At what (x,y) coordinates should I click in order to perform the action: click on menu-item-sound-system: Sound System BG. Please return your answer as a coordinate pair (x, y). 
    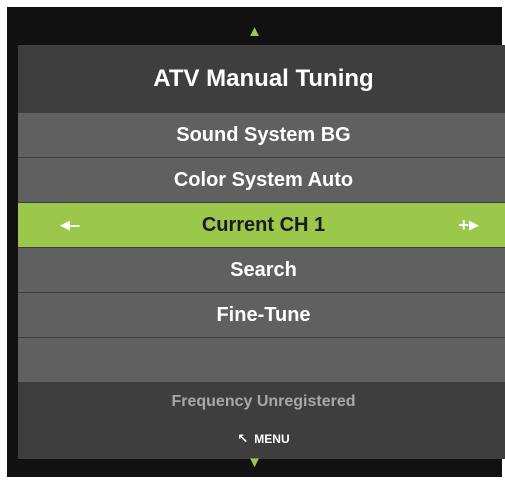
    Looking at the image, I should click on (261, 135).